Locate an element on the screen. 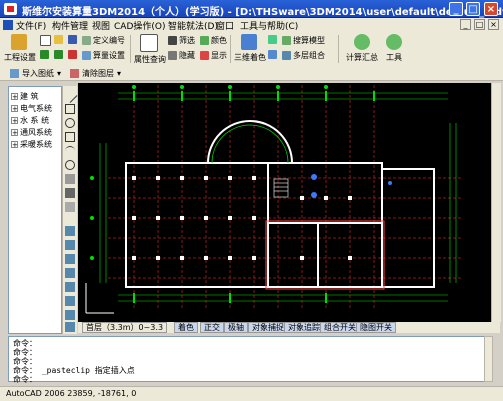 Image resolution: width=503 pixels, height=401 pixels. open-file-button is located at coordinates (59, 39).